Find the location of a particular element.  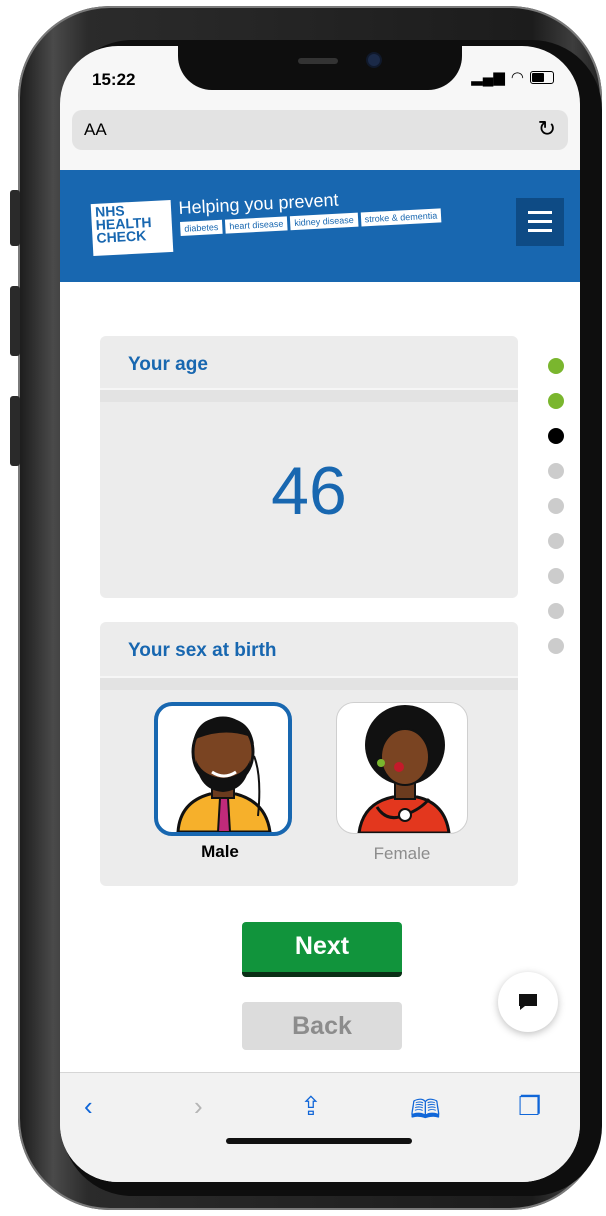

chat-bubble-icon is located at coordinates (528, 1002).